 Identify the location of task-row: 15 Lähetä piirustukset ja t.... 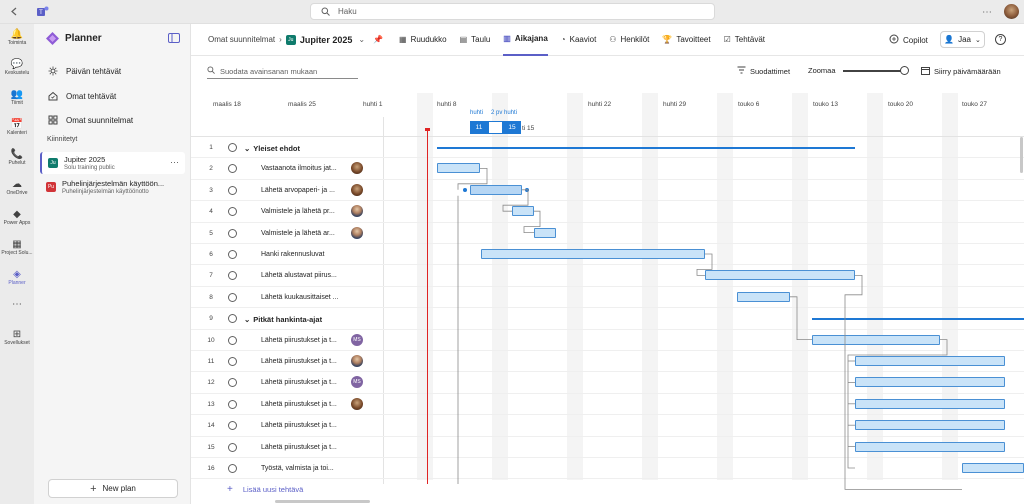
(607, 447).